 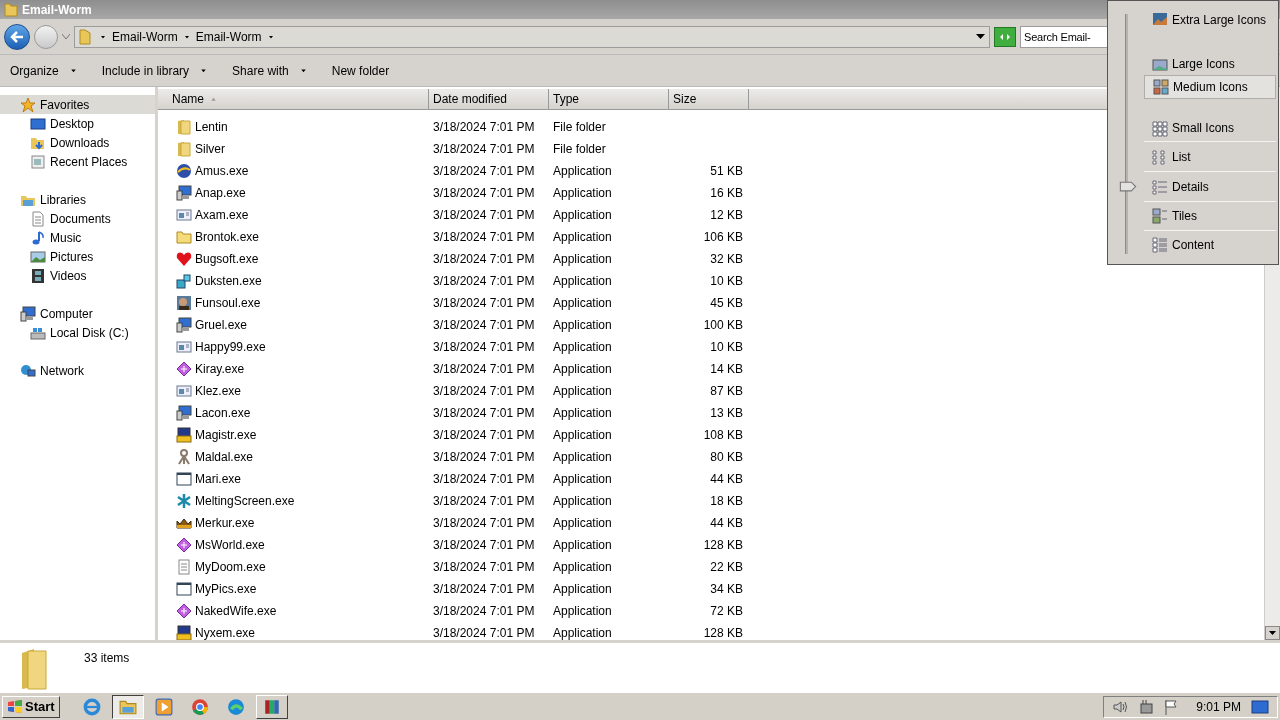 I want to click on speaker-icon, so click(x=1120, y=706).